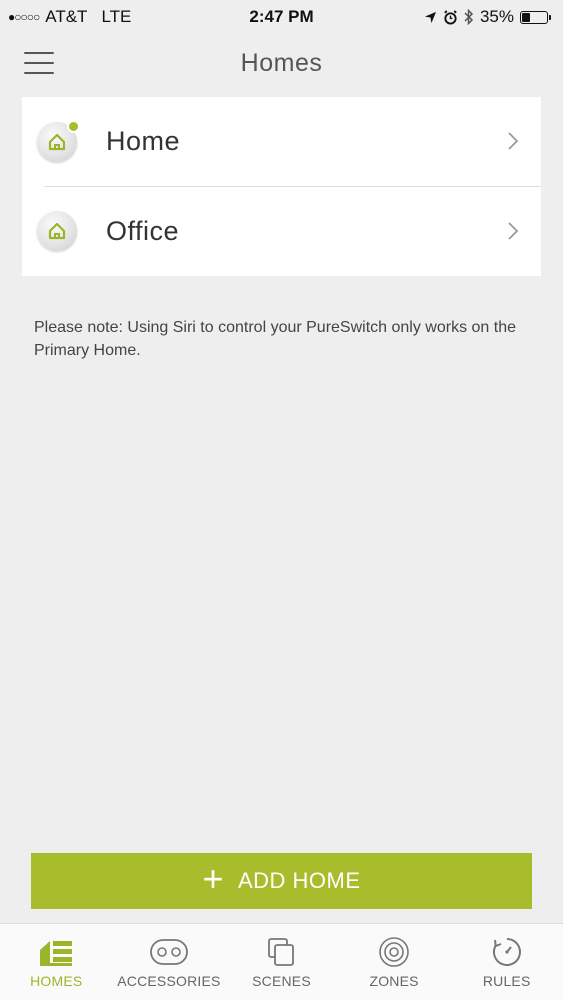 The height and width of the screenshot is (1000, 563). Describe the element at coordinates (143, 141) in the screenshot. I see `home-name: Home` at that location.